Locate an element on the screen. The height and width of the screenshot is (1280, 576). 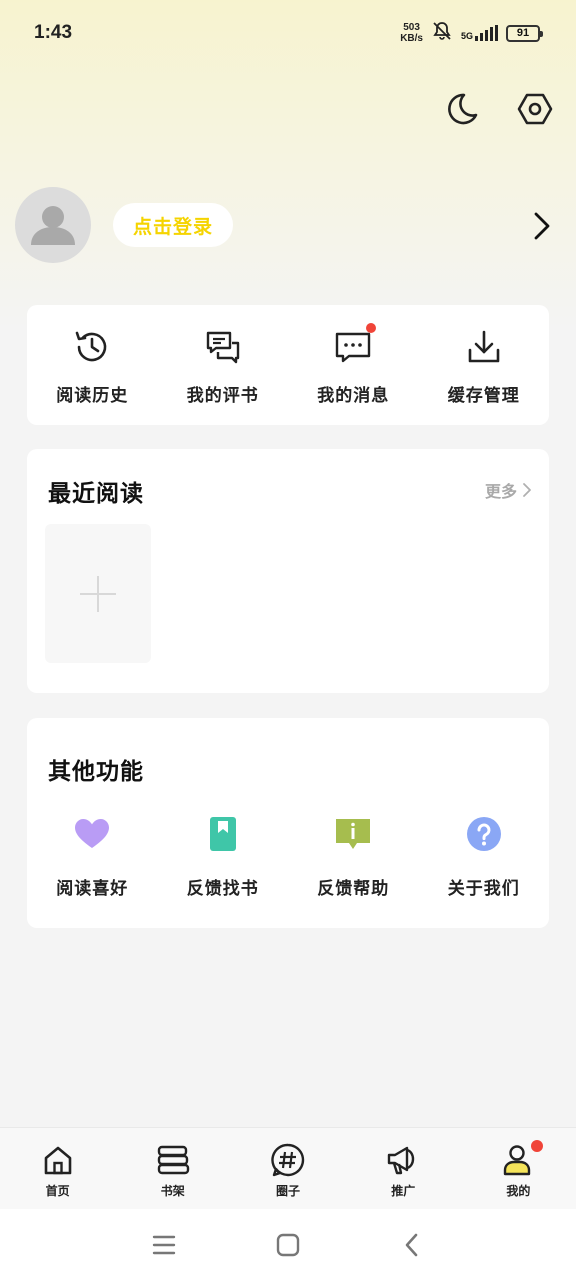
quick-actions-card: 阅读历史 我的评书 我的消息 缓存管理 is located at coordinates (288, 365).